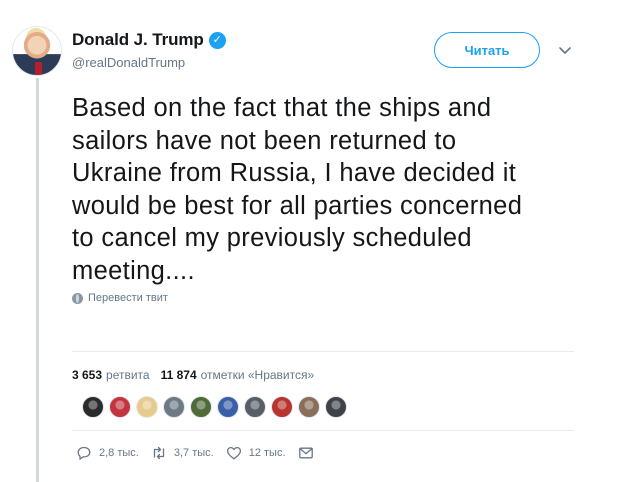 Image resolution: width=617 pixels, height=482 pixels. Describe the element at coordinates (128, 298) in the screenshot. I see `translate-tweet-label: Перевести твит` at that location.